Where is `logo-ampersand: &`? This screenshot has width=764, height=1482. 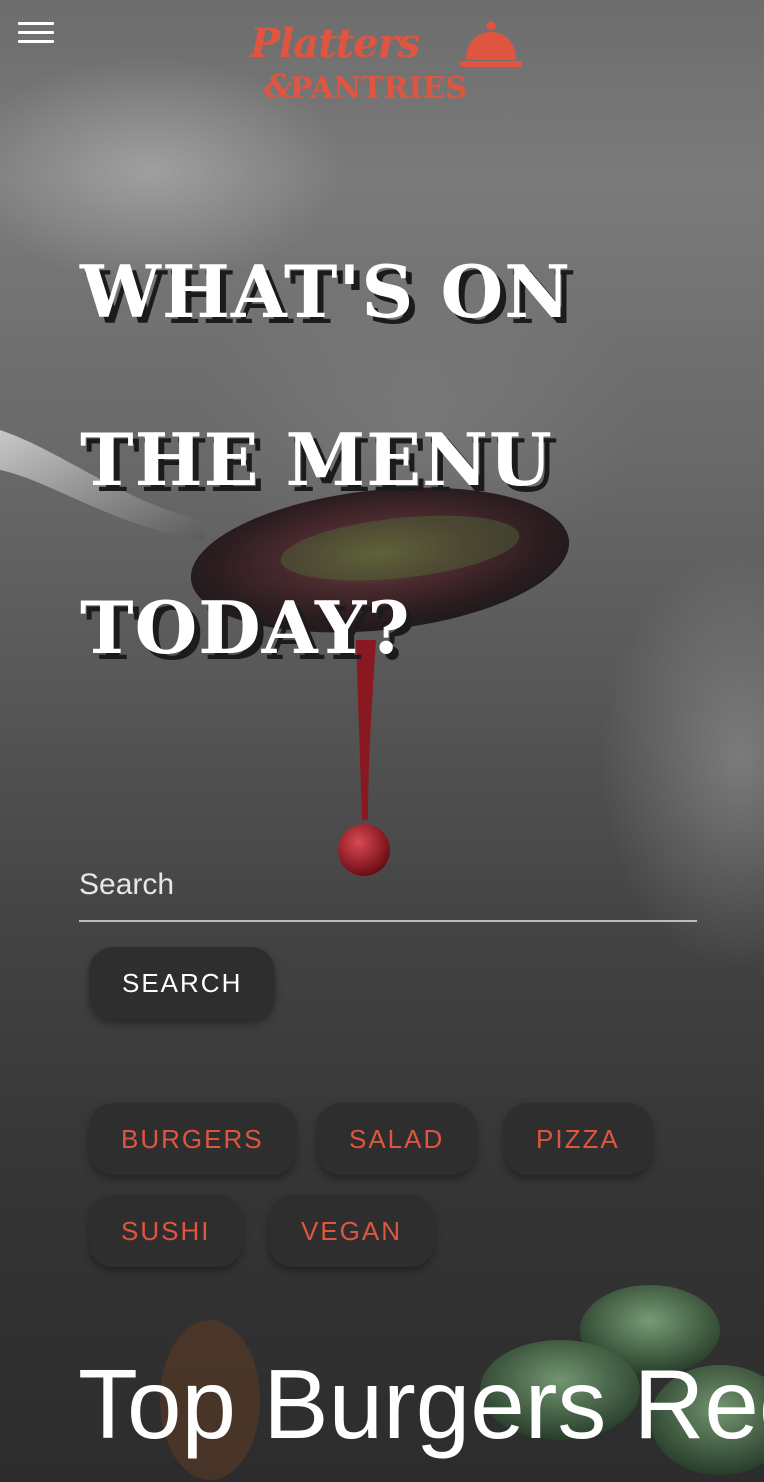 logo-ampersand: & is located at coordinates (278, 86).